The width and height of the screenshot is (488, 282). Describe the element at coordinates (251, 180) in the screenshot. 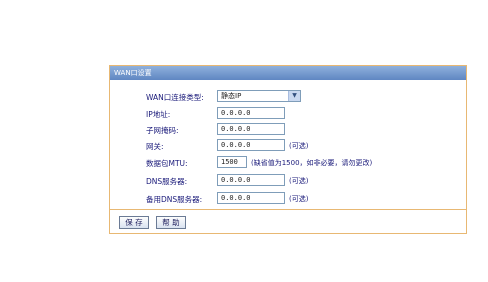

I see `dns-server-input: 0.0.0.0` at that location.